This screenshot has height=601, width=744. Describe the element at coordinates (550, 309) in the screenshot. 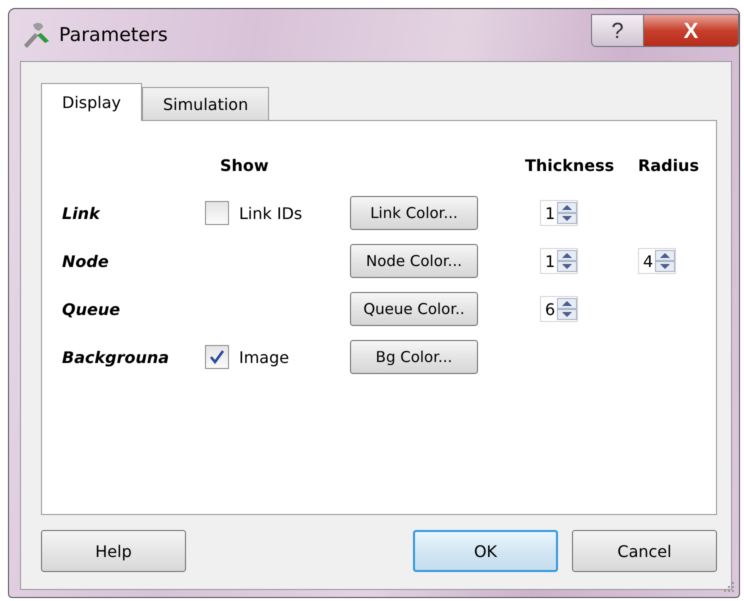

I see `spin-value: 6` at that location.